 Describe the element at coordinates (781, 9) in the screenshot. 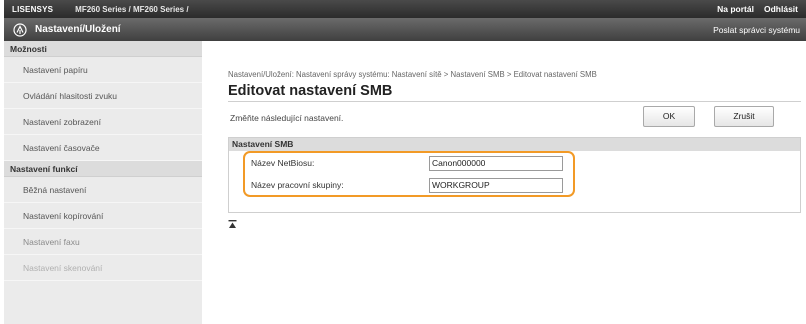

I see `logout-link: Odhlásit` at that location.